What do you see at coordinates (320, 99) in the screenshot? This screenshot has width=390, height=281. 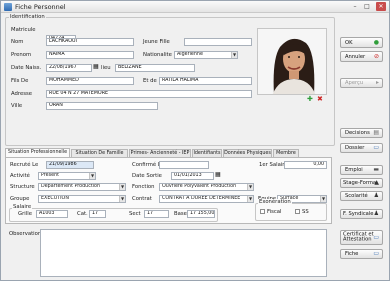 I see `red-x-icon: ✖` at bounding box center [320, 99].